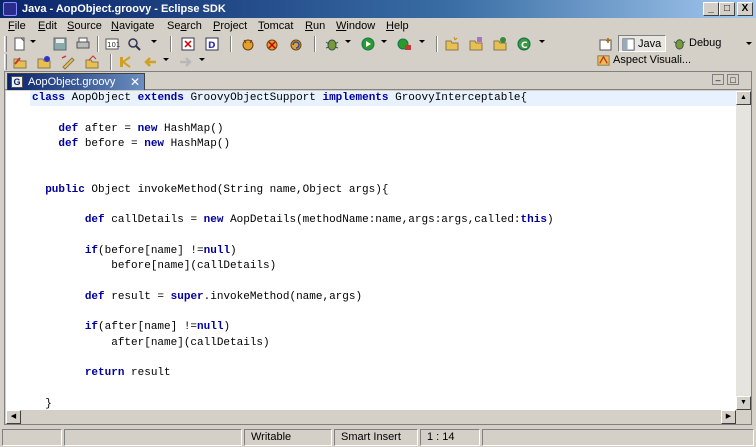 This screenshot has height=447, width=756. I want to click on new-java-class-icon: C, so click(524, 44).